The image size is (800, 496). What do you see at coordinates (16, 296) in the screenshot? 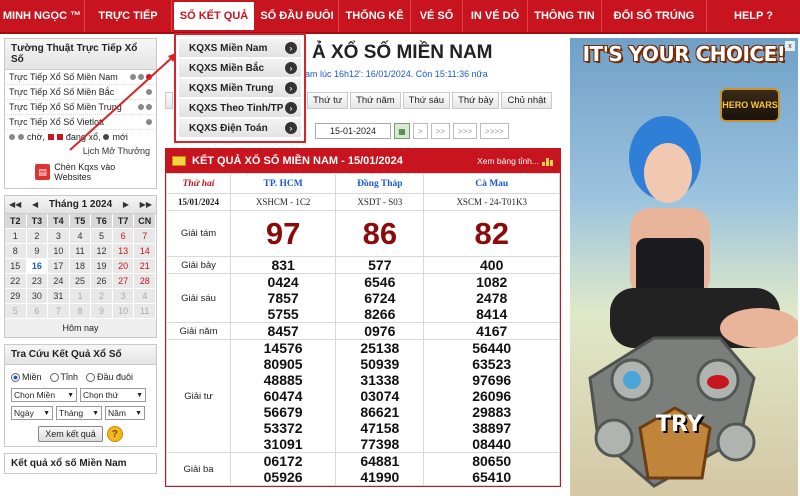
I see `calendar-day: 29` at bounding box center [16, 296].